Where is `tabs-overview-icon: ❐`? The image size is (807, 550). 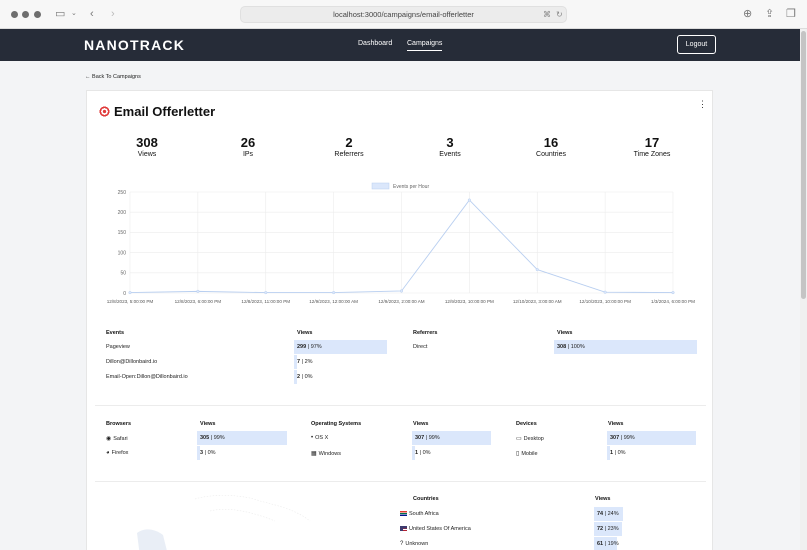 tabs-overview-icon: ❐ is located at coordinates (791, 14).